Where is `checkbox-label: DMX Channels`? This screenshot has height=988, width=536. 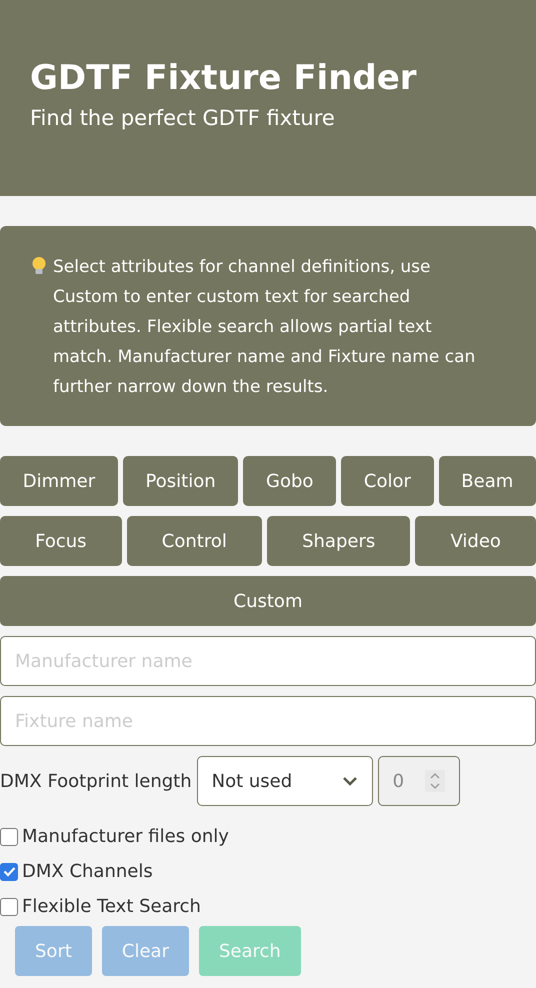 checkbox-label: DMX Channels is located at coordinates (87, 872).